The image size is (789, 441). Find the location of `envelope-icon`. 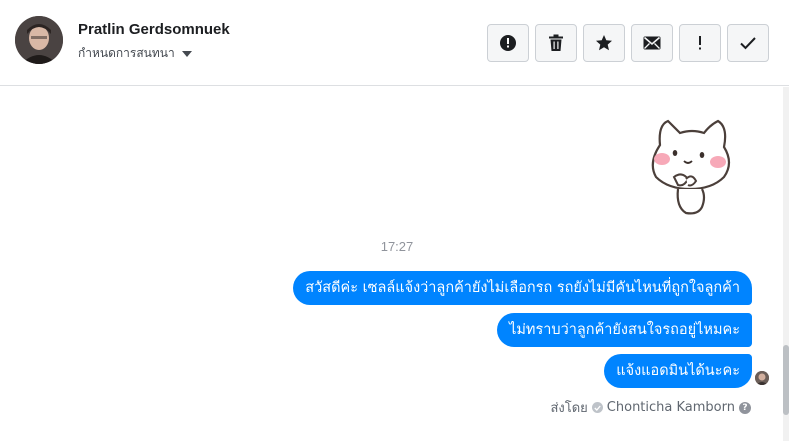

envelope-icon is located at coordinates (652, 43).